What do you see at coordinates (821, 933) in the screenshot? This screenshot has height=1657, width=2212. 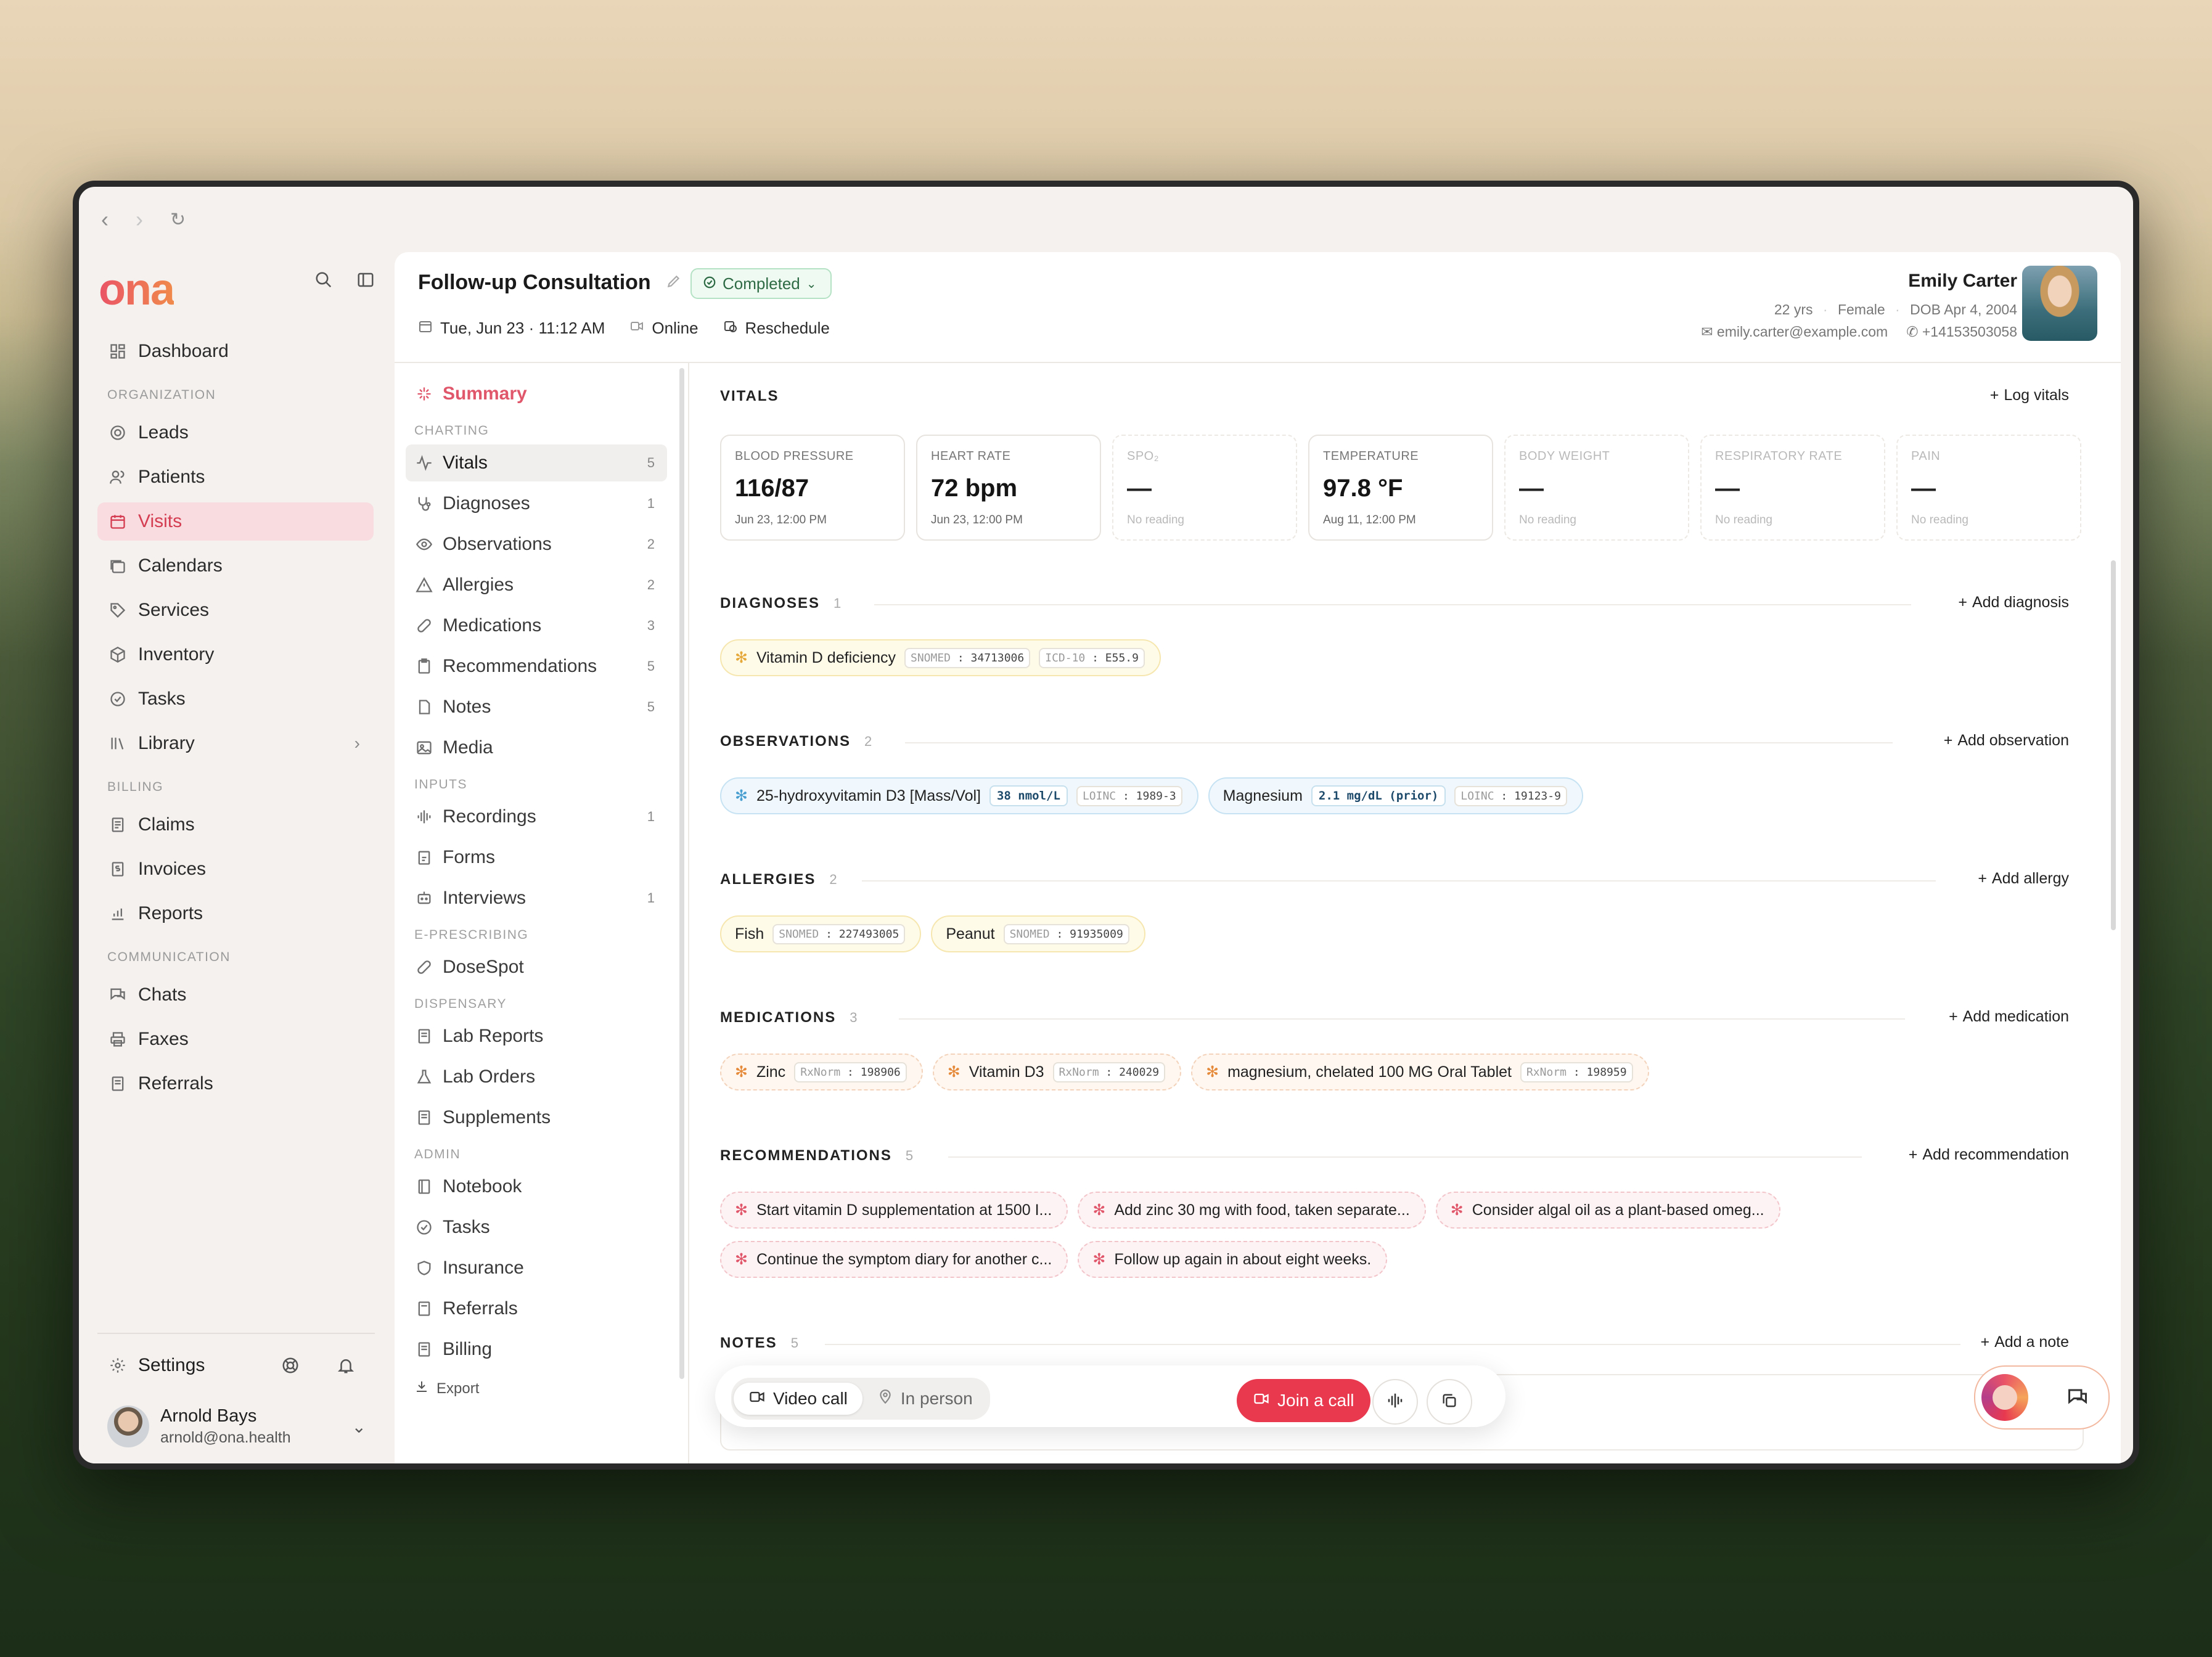 I see `allergy-chip: Fish SNOMED : 227493005` at bounding box center [821, 933].